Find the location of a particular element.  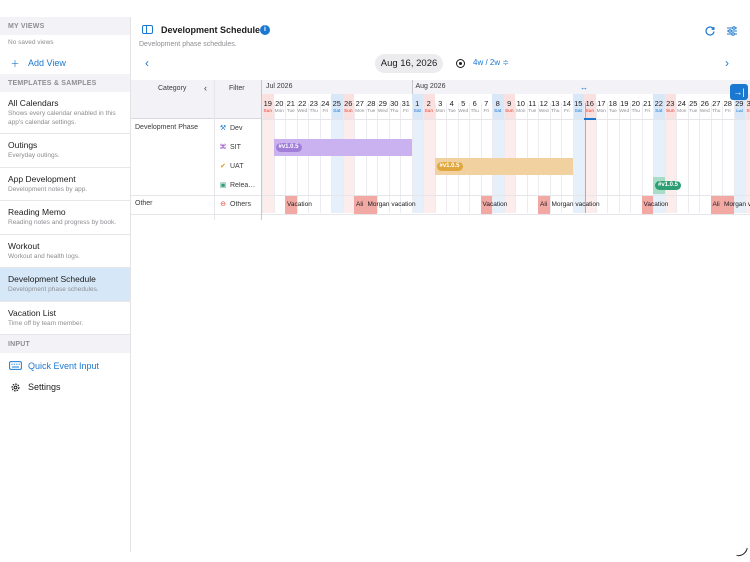

sidebar-item-title: All Calendars is located at coordinates (33, 103).